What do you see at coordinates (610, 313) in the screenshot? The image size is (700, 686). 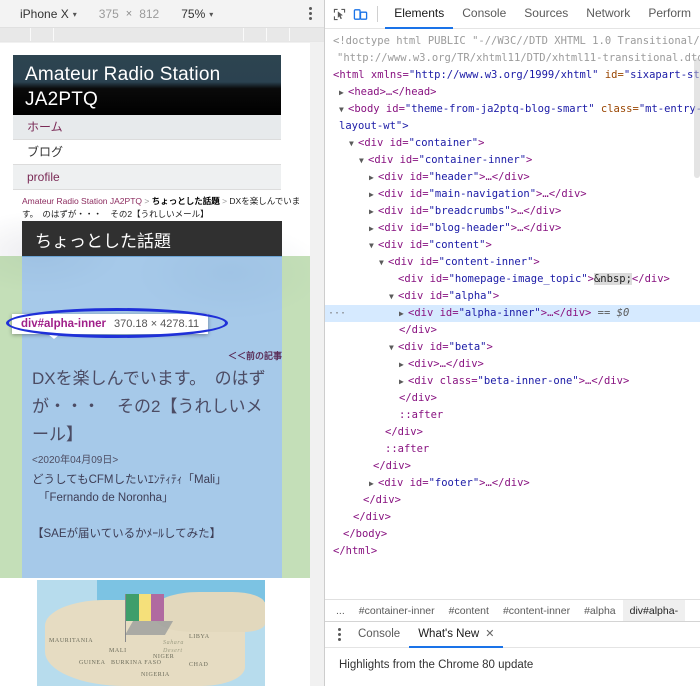 I see `selected-node-reference: == $0` at bounding box center [610, 313].